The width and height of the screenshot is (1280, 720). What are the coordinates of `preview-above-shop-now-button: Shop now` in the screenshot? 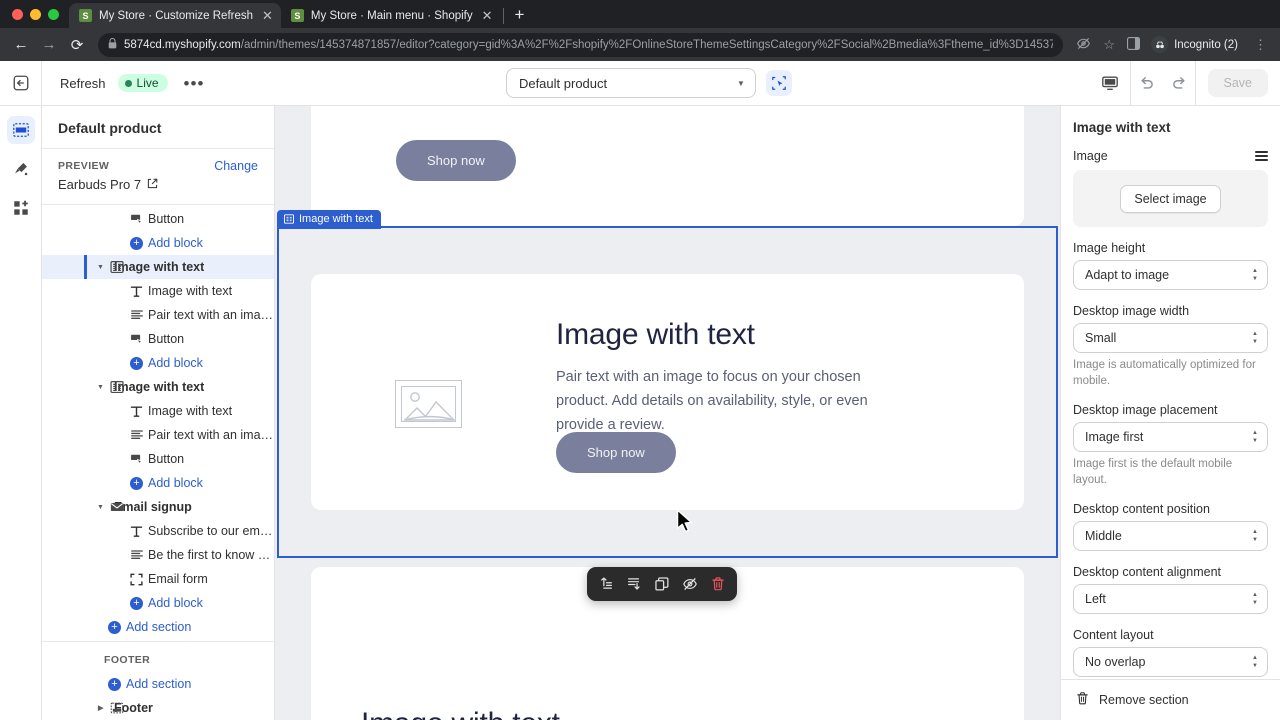 It's located at (456, 160).